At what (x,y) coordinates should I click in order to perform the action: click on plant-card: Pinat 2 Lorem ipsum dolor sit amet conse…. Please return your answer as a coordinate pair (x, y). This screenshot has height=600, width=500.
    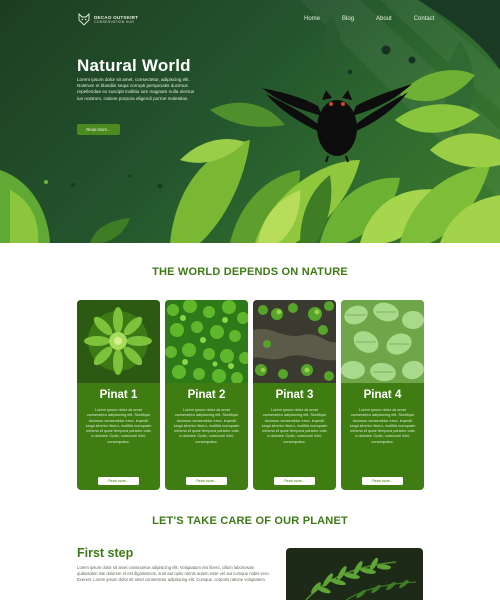
    Looking at the image, I should click on (206, 395).